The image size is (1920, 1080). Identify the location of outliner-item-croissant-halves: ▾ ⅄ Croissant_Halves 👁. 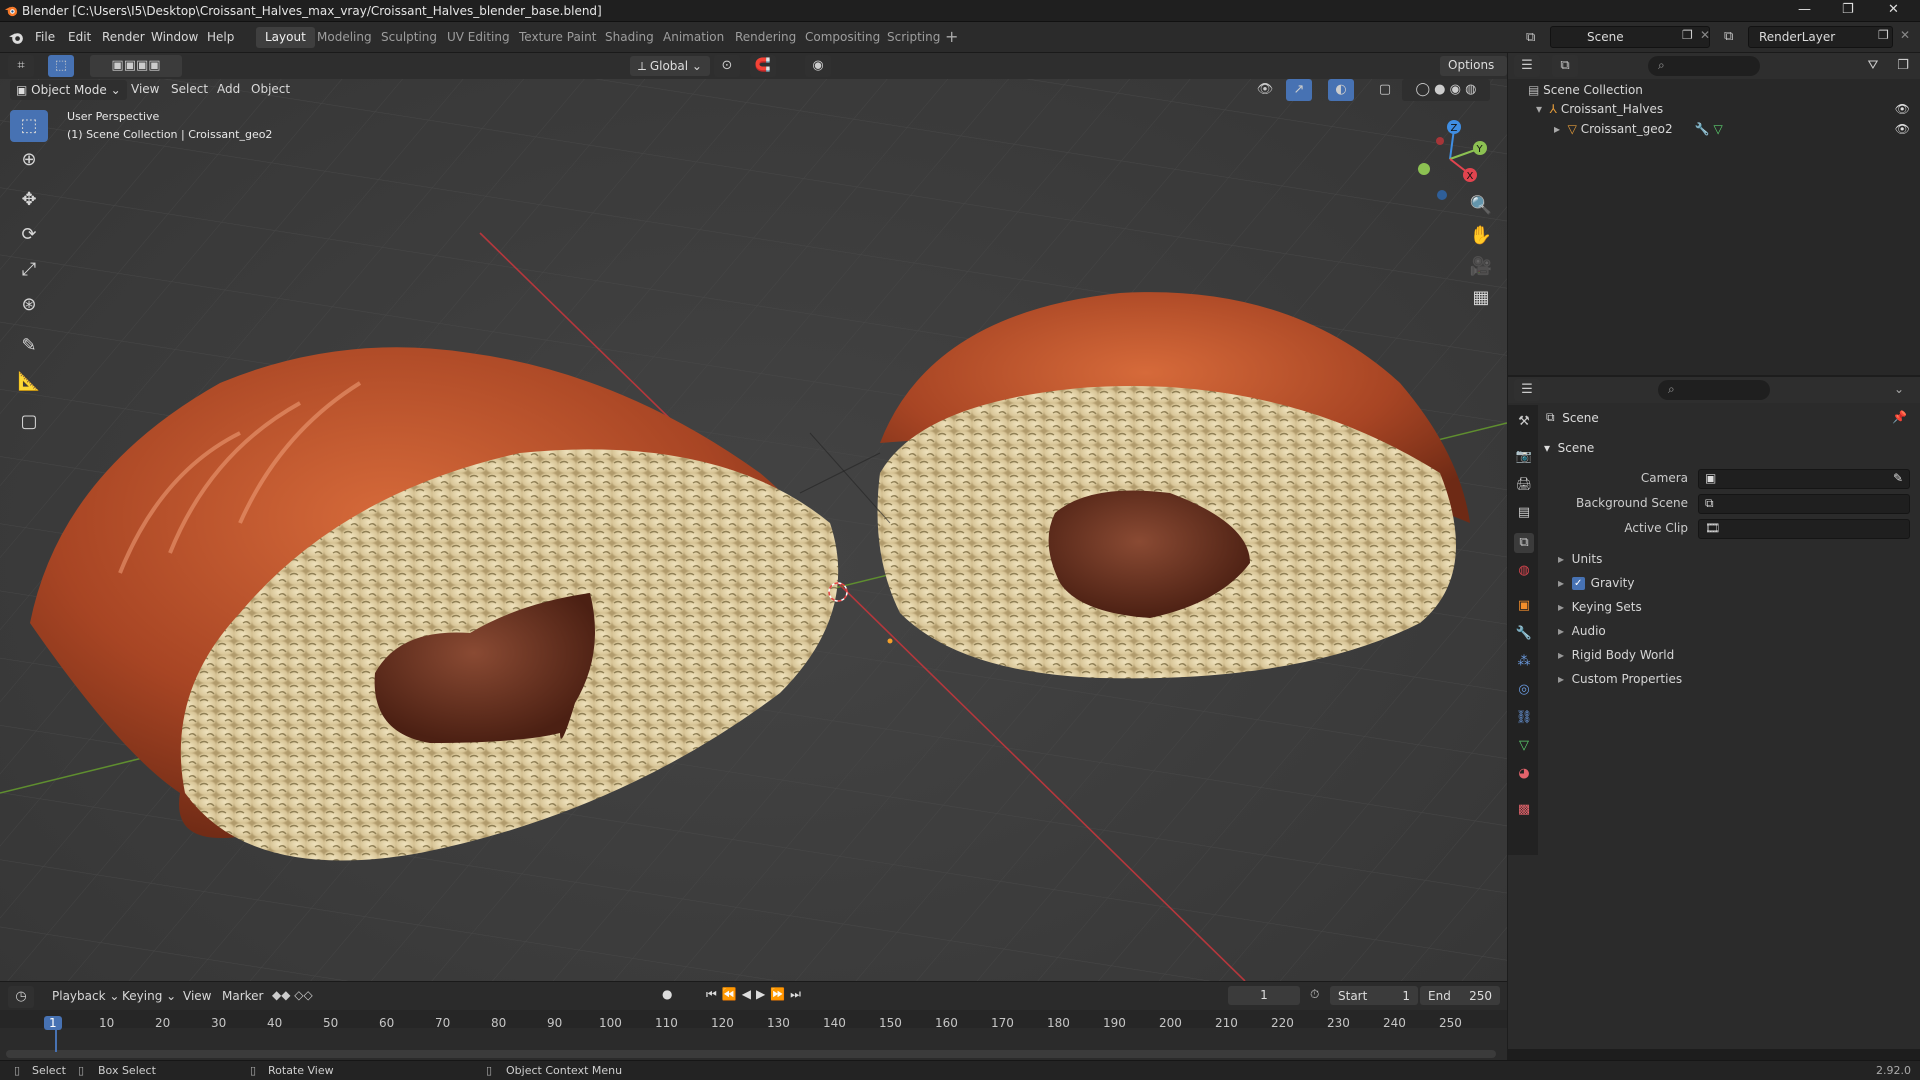
(1728, 109).